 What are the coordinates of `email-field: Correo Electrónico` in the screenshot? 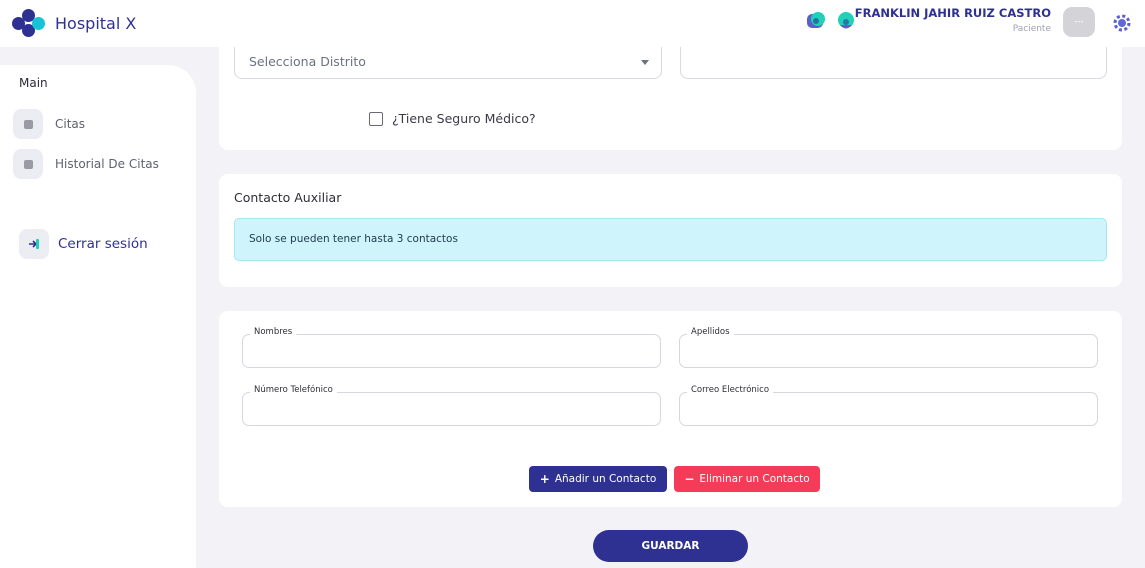 It's located at (888, 405).